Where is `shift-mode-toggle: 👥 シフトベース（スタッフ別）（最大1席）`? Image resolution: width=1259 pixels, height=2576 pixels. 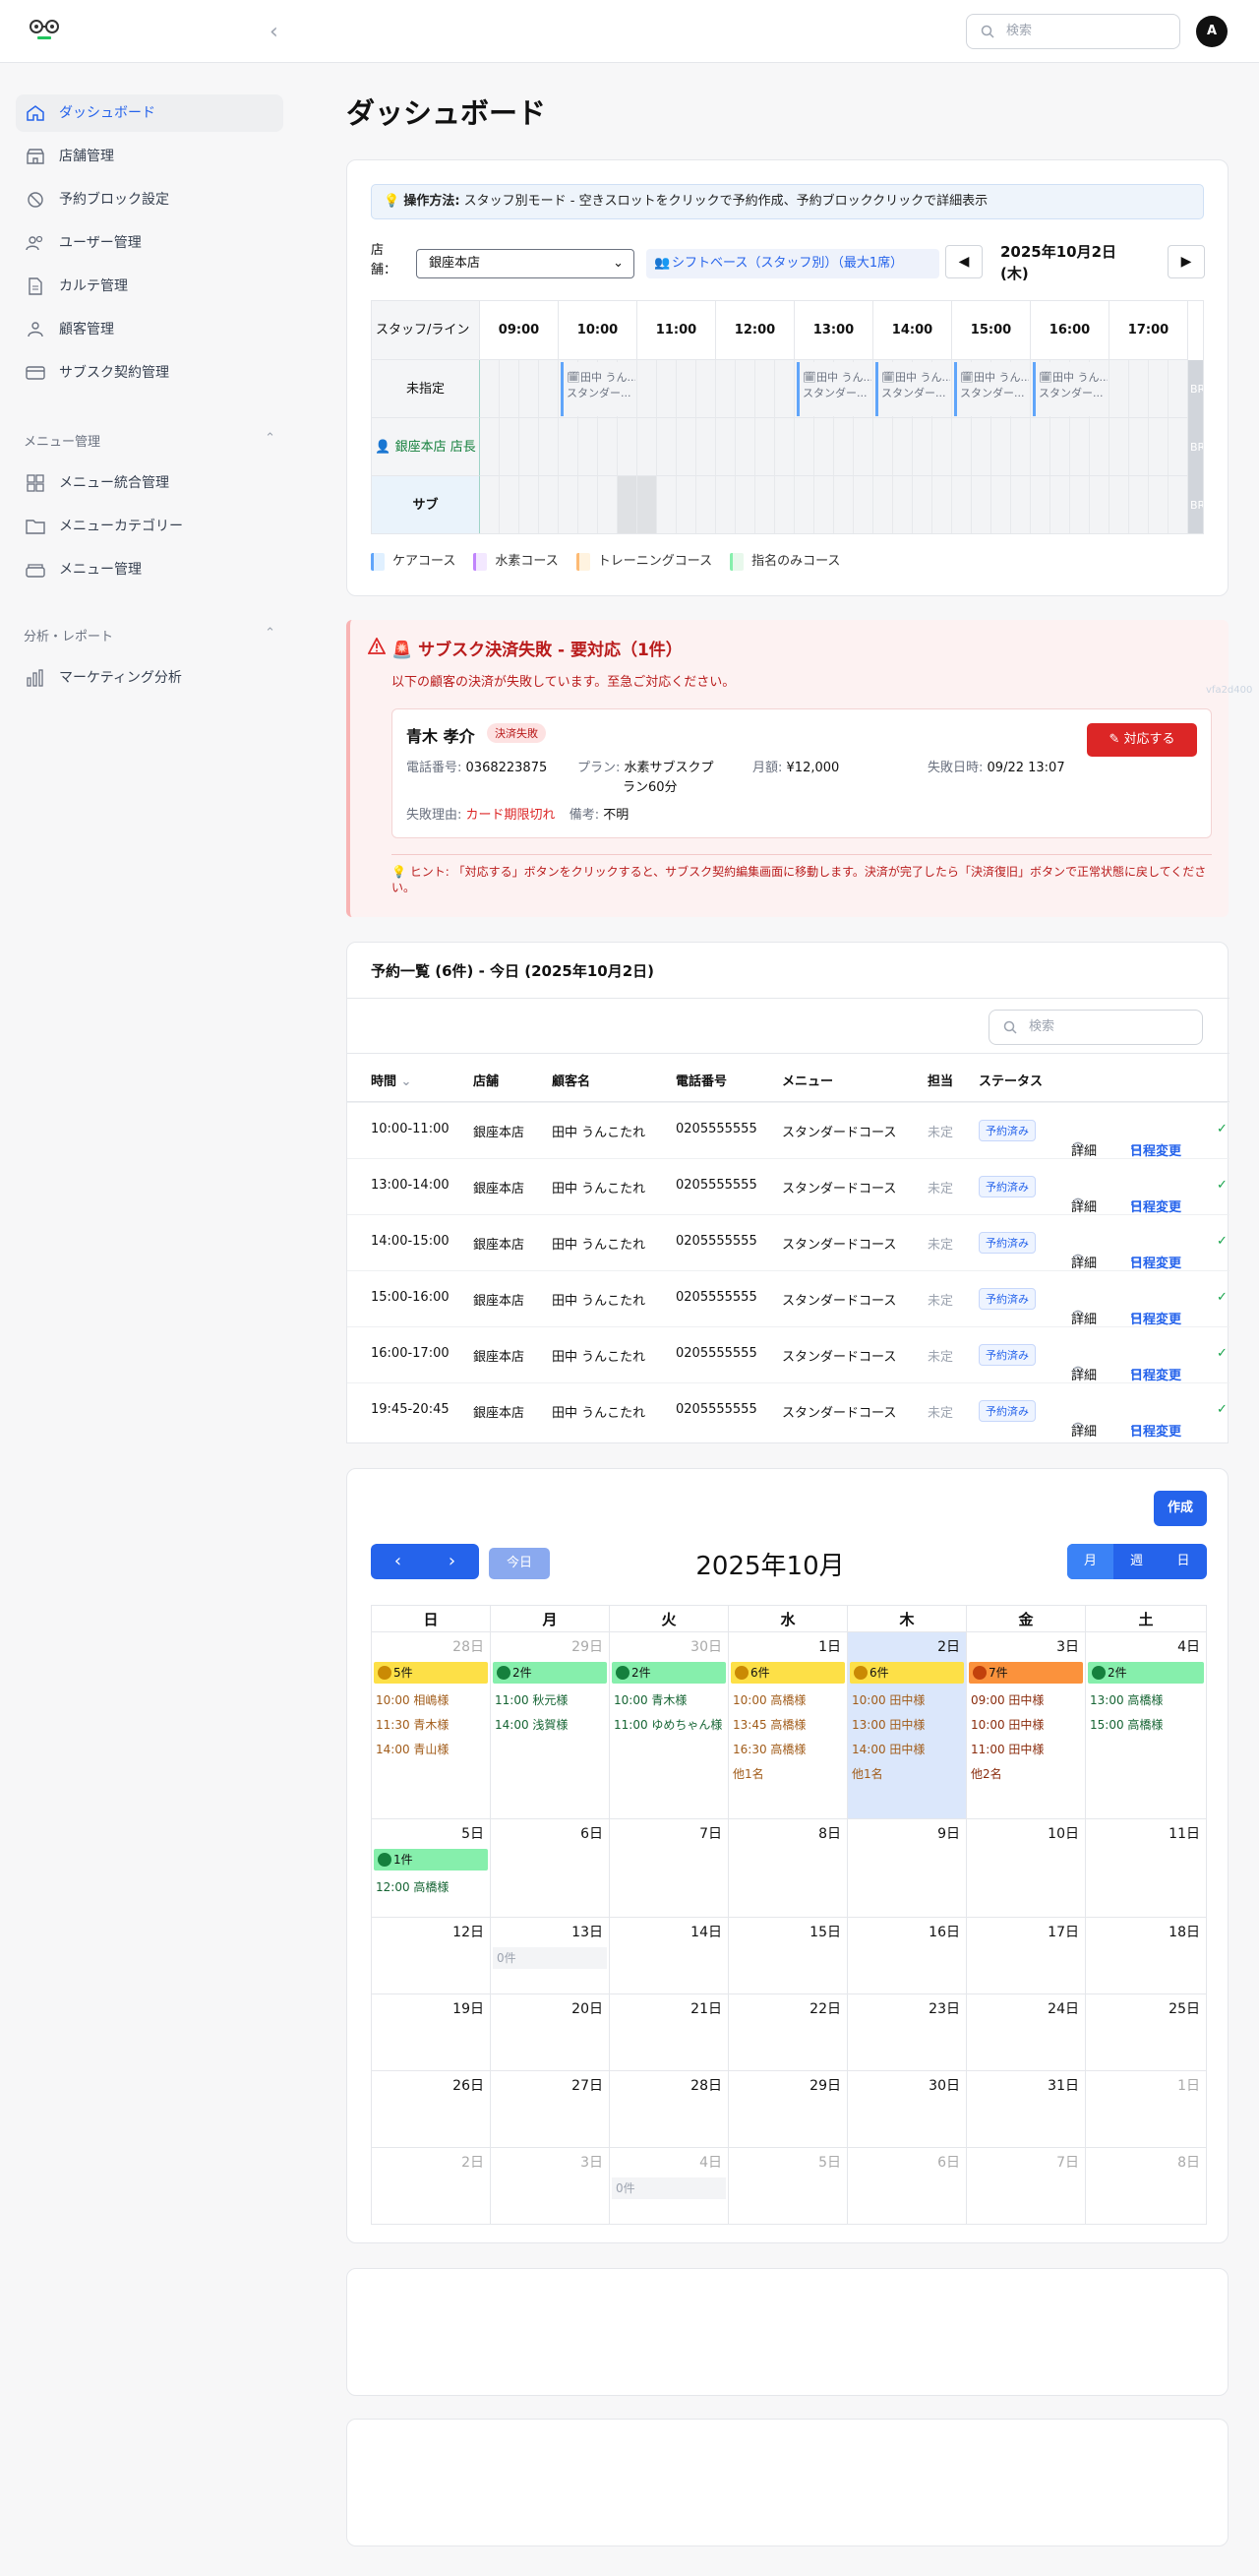 shift-mode-toggle: 👥 シフトベース（スタッフ別）（最大1席） is located at coordinates (792, 263).